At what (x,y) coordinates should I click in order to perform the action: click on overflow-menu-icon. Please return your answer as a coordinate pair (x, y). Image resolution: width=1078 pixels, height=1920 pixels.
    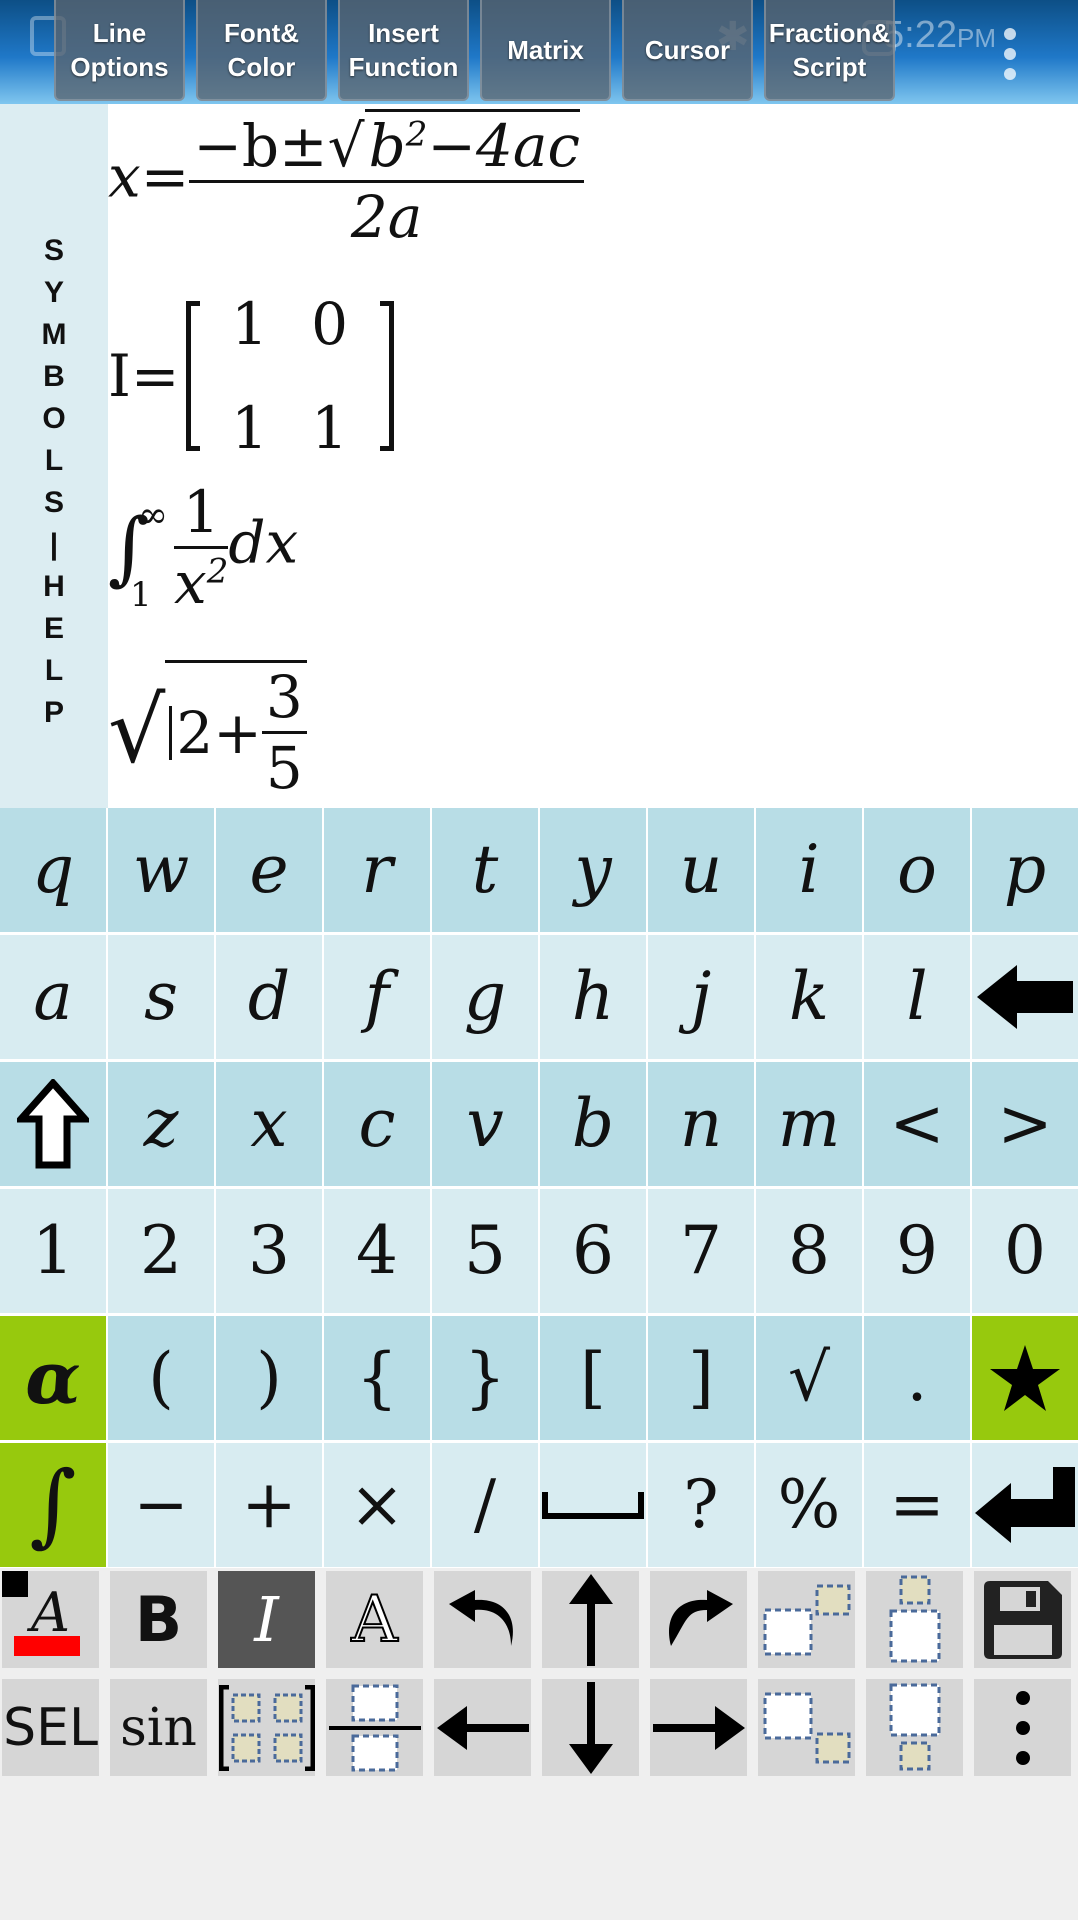
    Looking at the image, I should click on (1011, 58).